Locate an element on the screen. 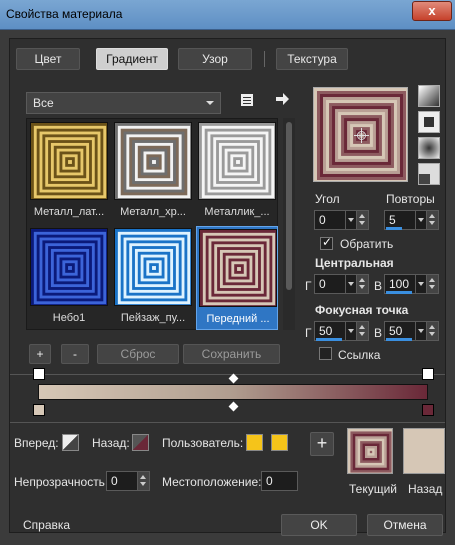 This screenshot has width=455, height=545. back-swatch is located at coordinates (140, 442).